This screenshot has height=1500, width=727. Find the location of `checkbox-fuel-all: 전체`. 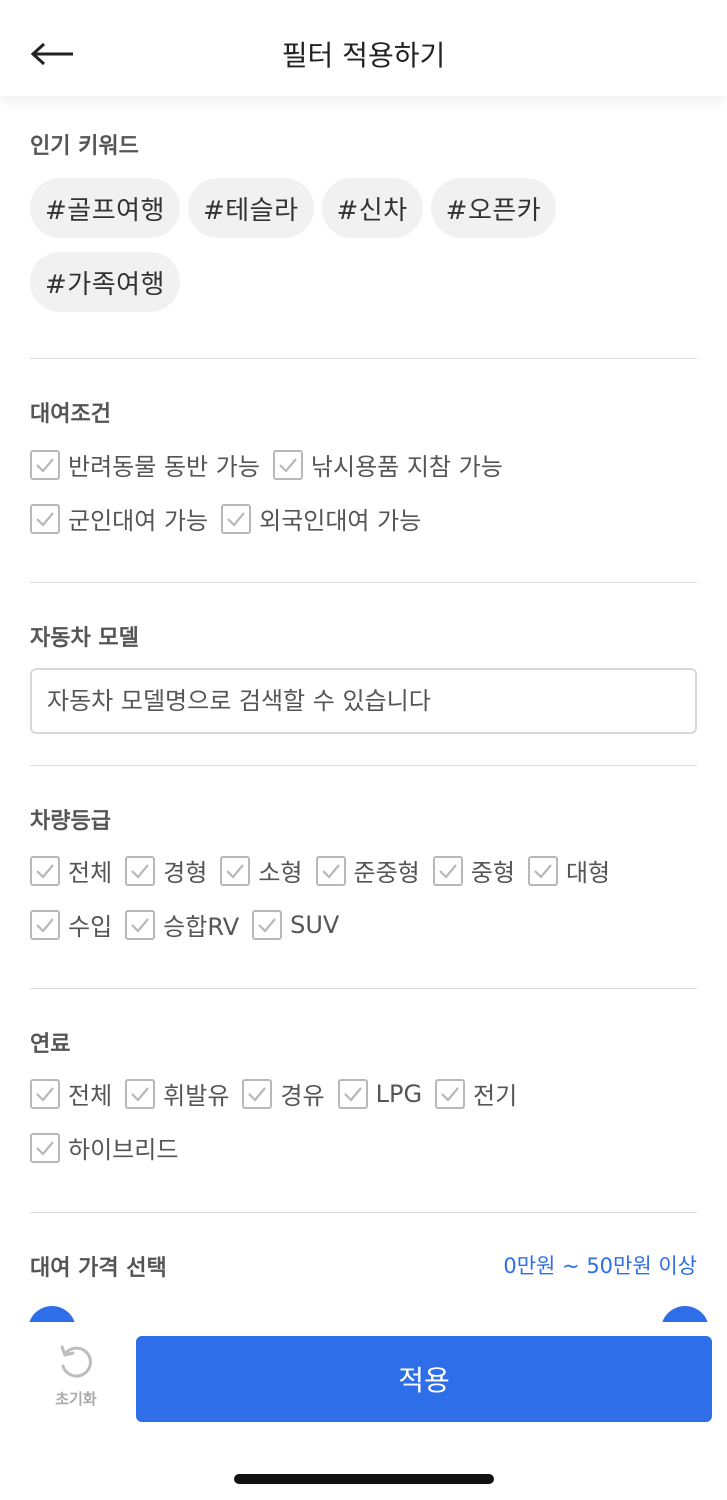

checkbox-fuel-all: 전체 is located at coordinates (71, 1093).